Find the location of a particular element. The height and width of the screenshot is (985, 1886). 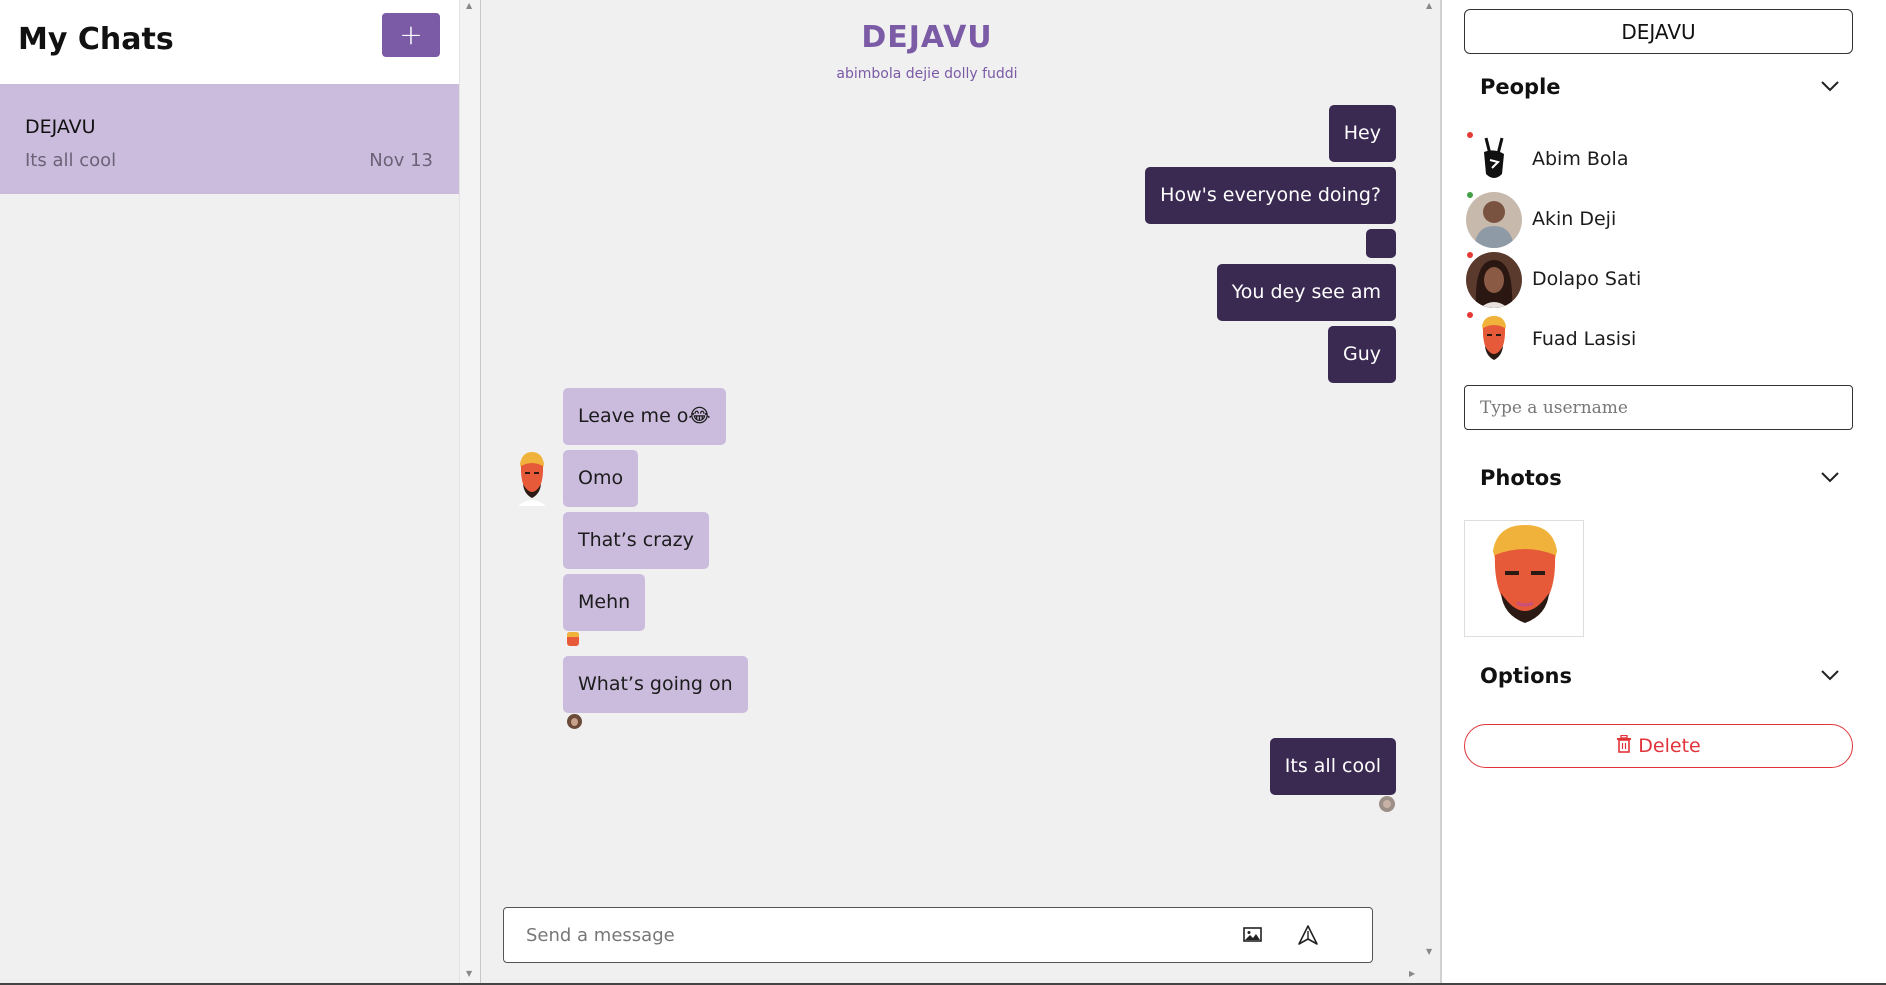

username-input is located at coordinates (1658, 407).